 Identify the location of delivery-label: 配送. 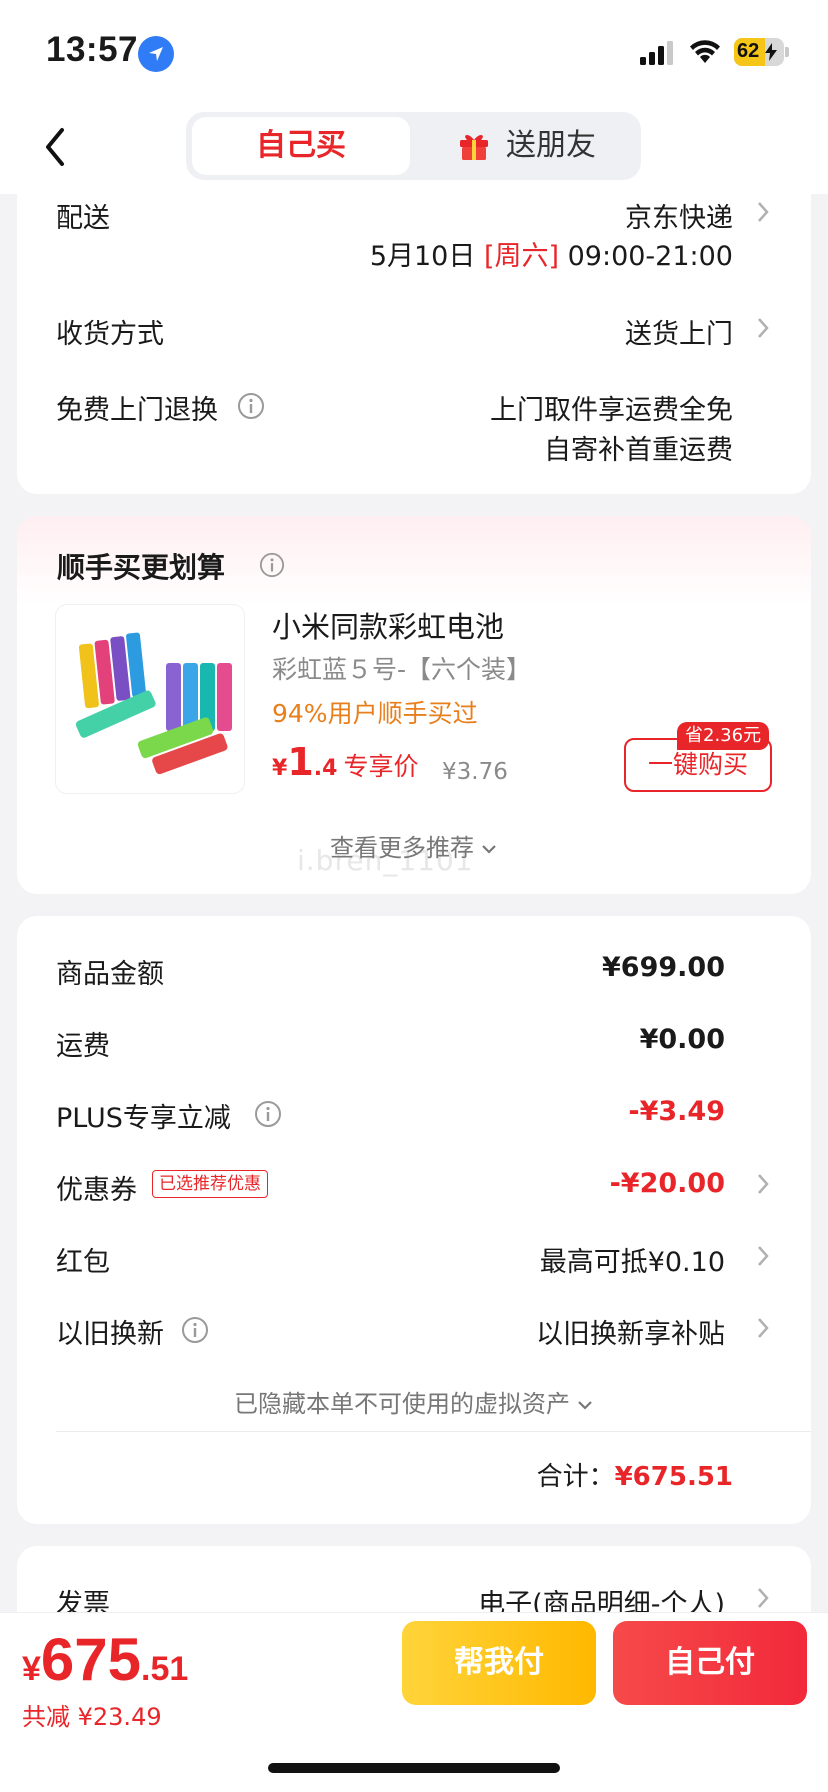
(83, 218).